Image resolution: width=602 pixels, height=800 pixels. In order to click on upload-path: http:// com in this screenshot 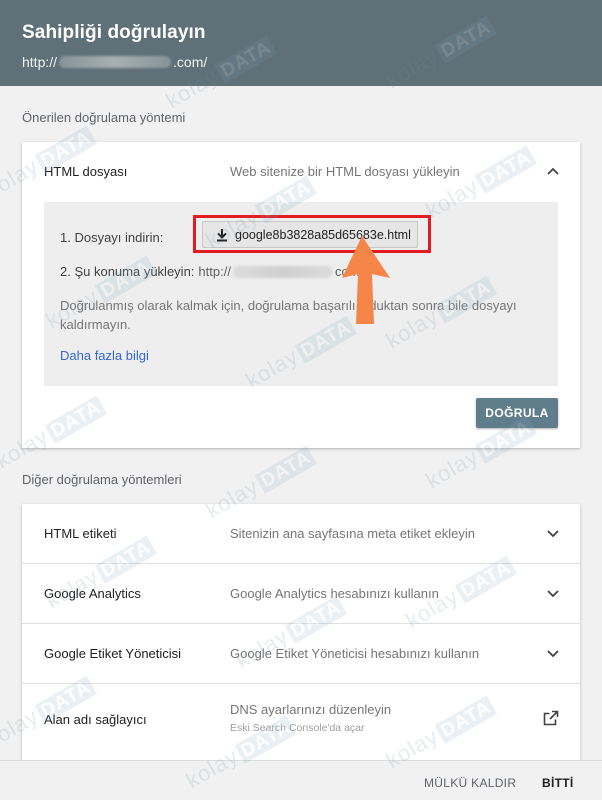, I will do `click(278, 271)`.